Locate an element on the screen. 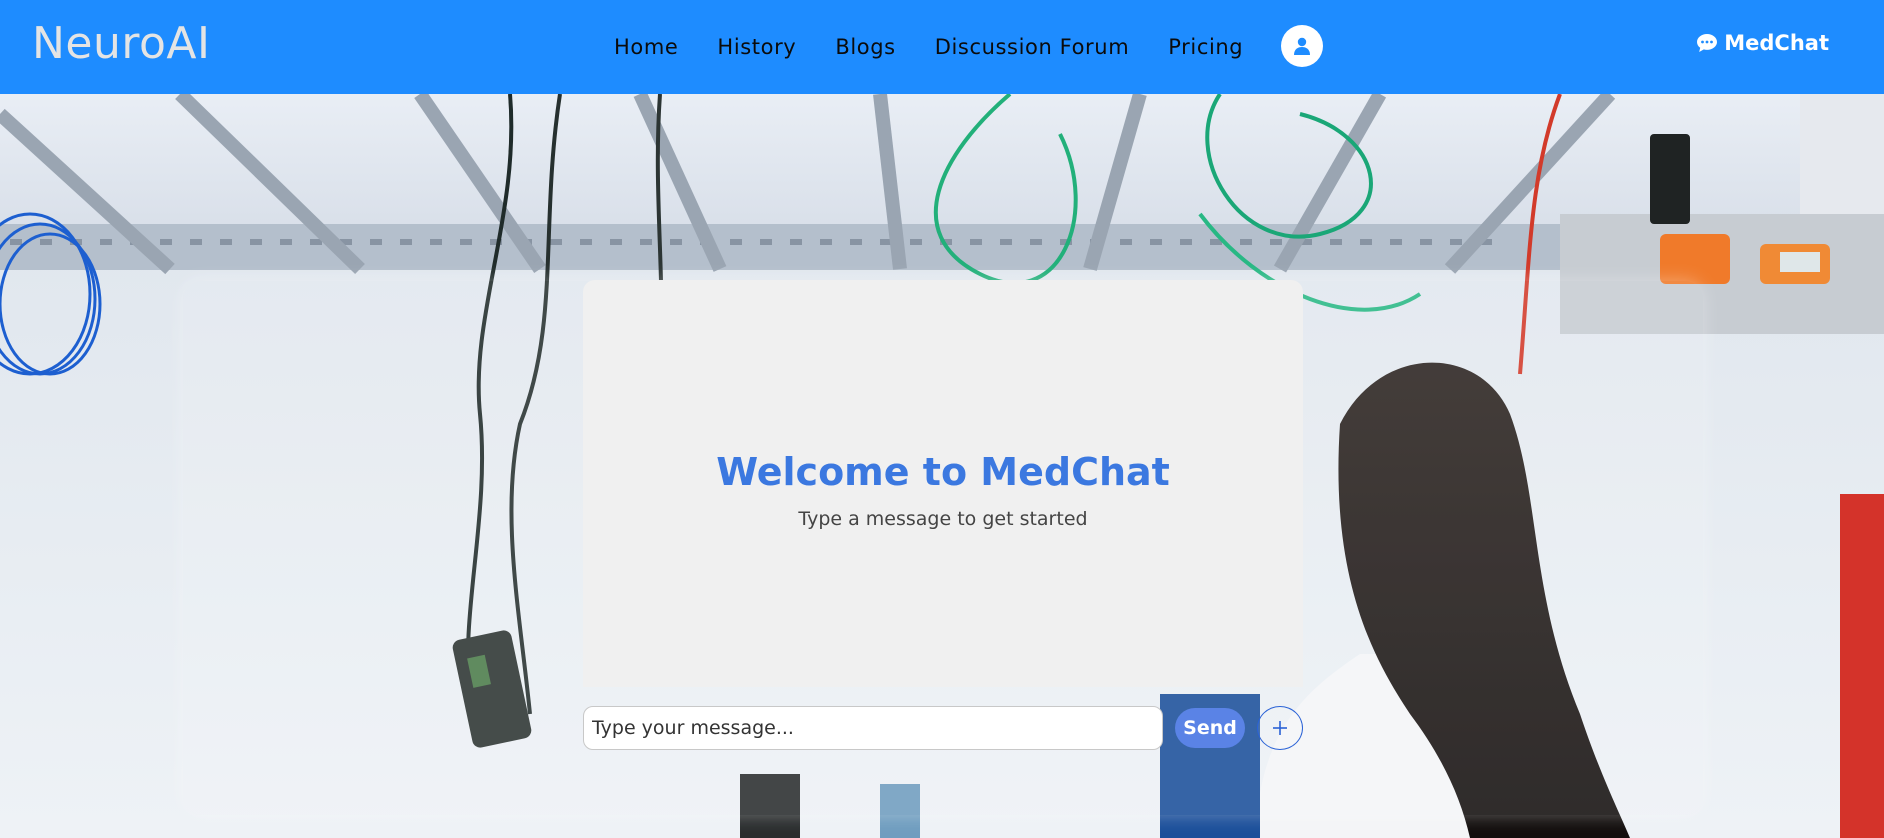  medchat-label: MedChat is located at coordinates (1776, 43).